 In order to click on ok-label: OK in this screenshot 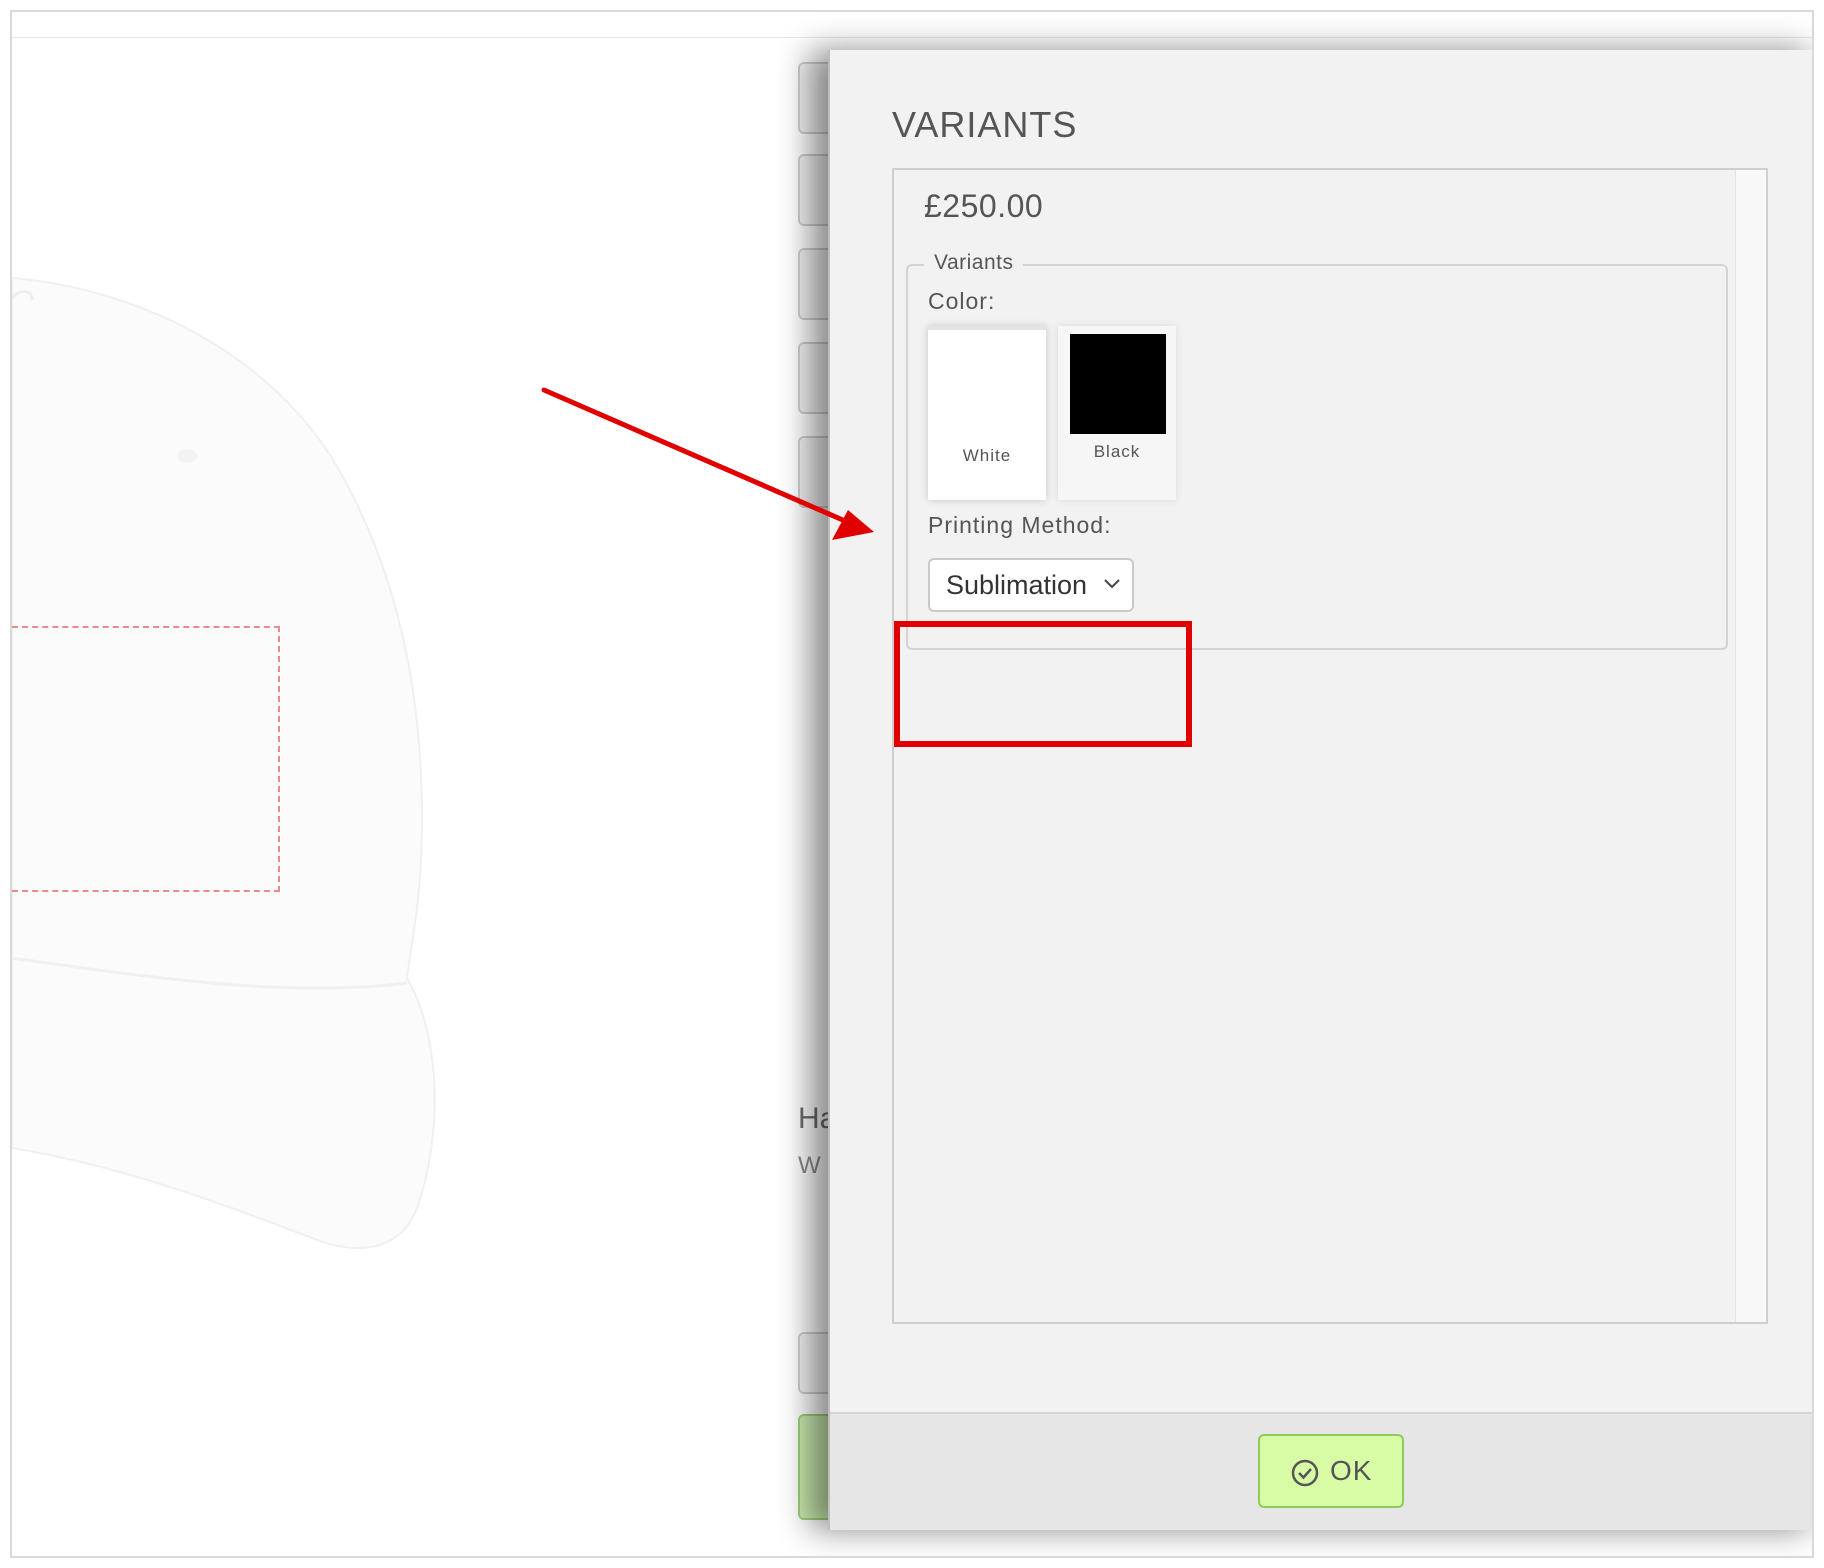, I will do `click(1351, 1470)`.